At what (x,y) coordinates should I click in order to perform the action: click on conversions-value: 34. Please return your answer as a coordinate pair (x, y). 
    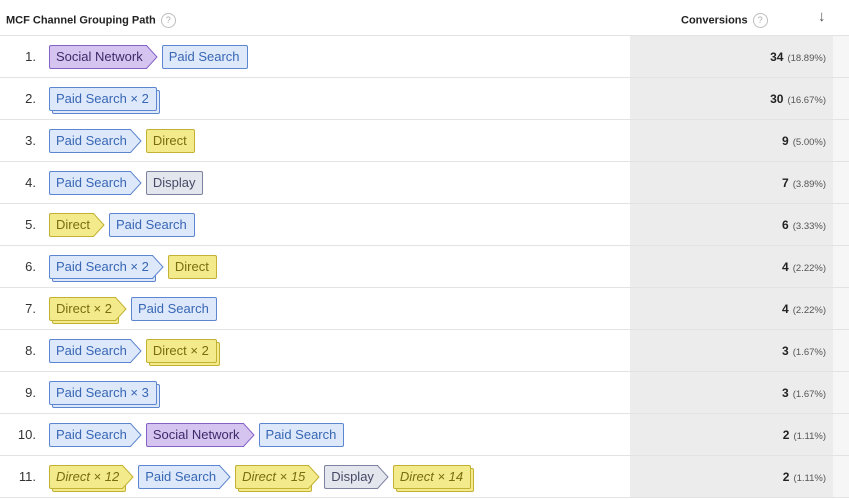
    Looking at the image, I should click on (777, 57).